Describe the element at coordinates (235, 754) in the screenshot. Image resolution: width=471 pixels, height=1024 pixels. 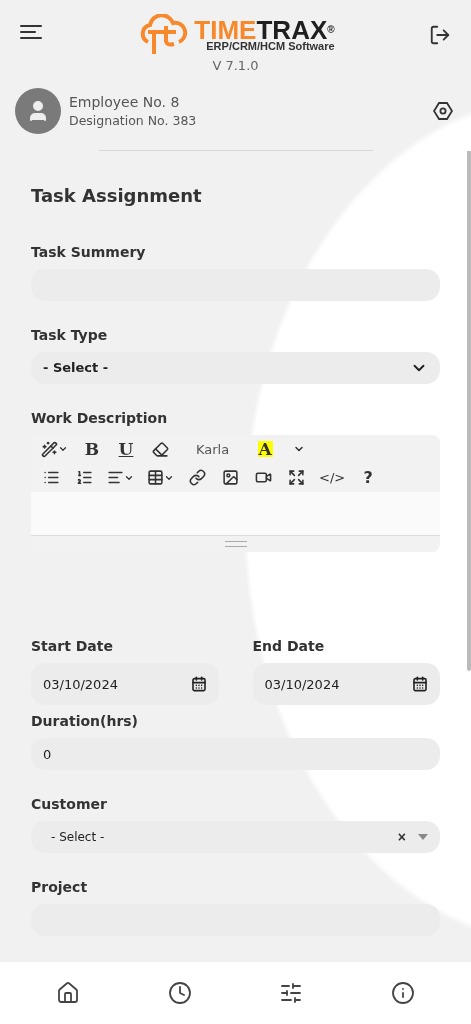
I see `input-field: 0` at that location.